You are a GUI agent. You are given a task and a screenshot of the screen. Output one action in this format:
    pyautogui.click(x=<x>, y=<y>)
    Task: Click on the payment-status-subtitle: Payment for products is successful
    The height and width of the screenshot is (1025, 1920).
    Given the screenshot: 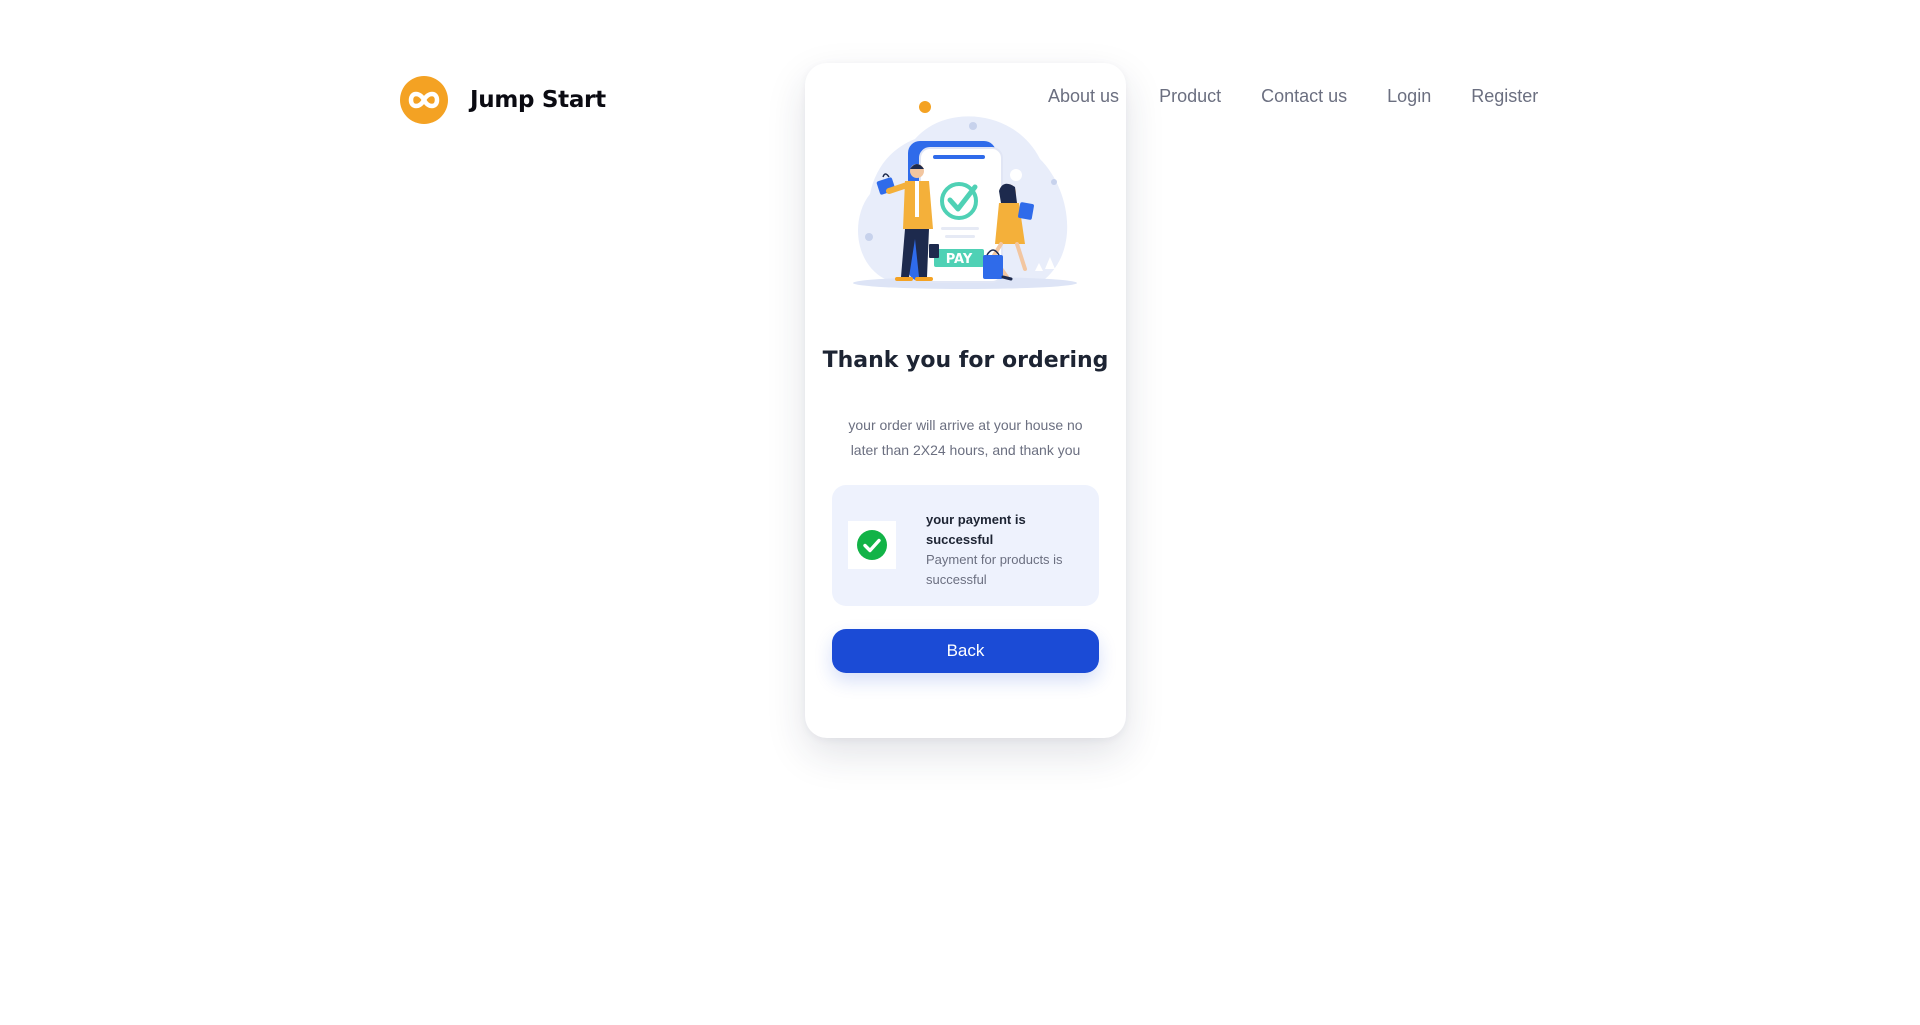 What is the action you would take?
    pyautogui.click(x=994, y=569)
    